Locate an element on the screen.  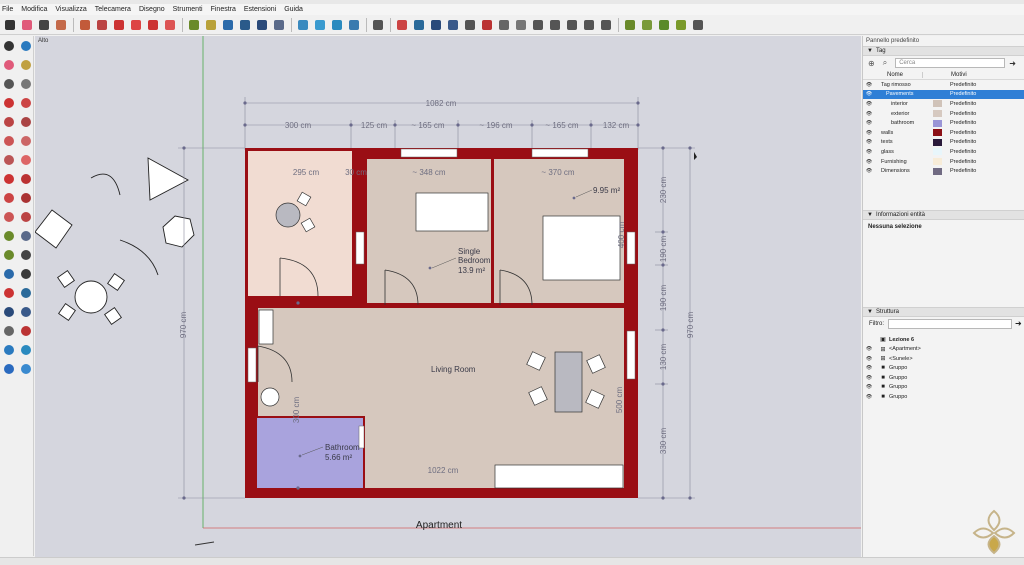
circle-icon is located at coordinates (9, 122).